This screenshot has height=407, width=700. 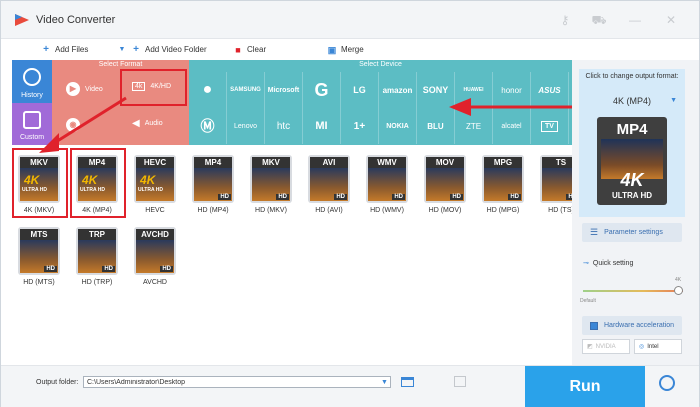 What do you see at coordinates (350, 20) in the screenshot?
I see `title-bar: Video Converter ⚷ ⛟ — ✕` at bounding box center [350, 20].